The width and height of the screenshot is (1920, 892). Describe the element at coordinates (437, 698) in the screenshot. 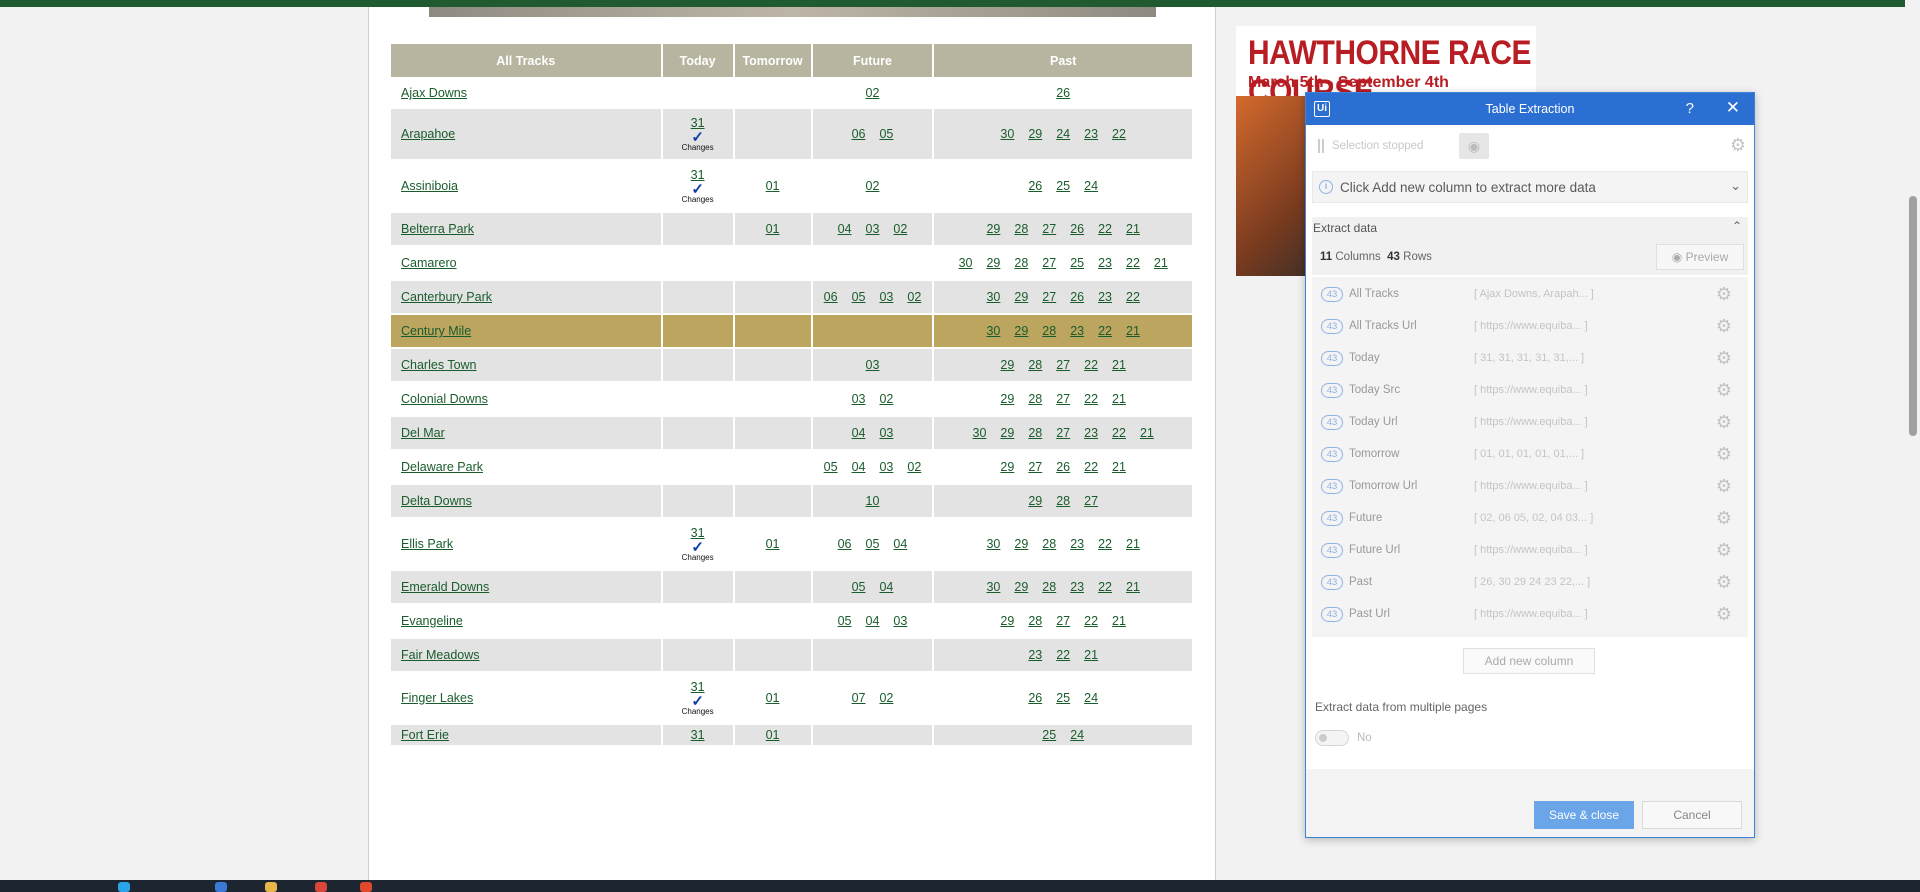

I see `track-link: Finger Lakes` at that location.